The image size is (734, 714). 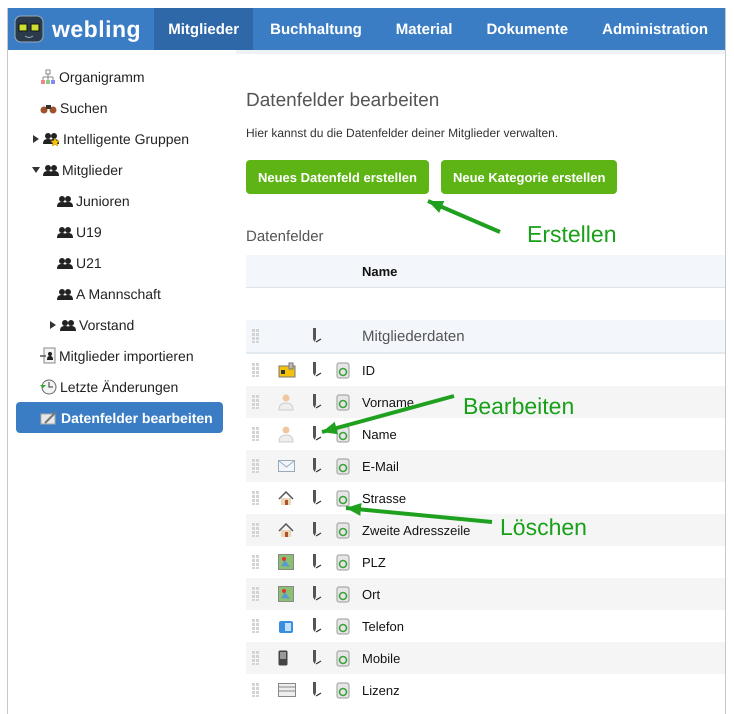 I want to click on field-name: PLZ, so click(x=374, y=562).